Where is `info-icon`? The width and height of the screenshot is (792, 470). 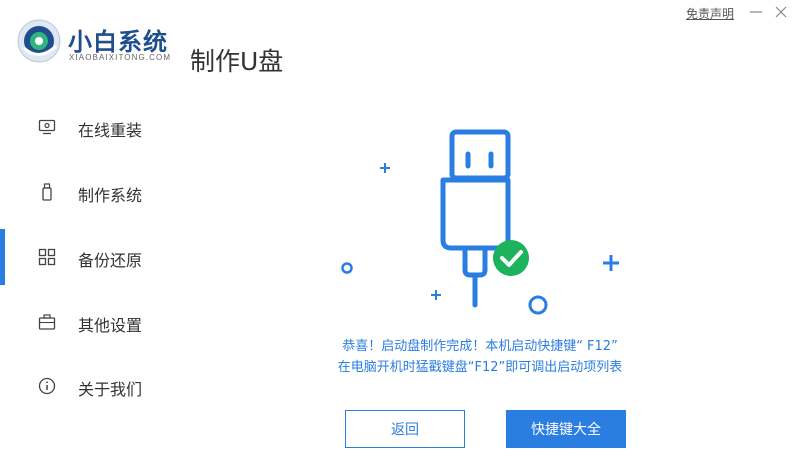
info-icon is located at coordinates (47, 386).